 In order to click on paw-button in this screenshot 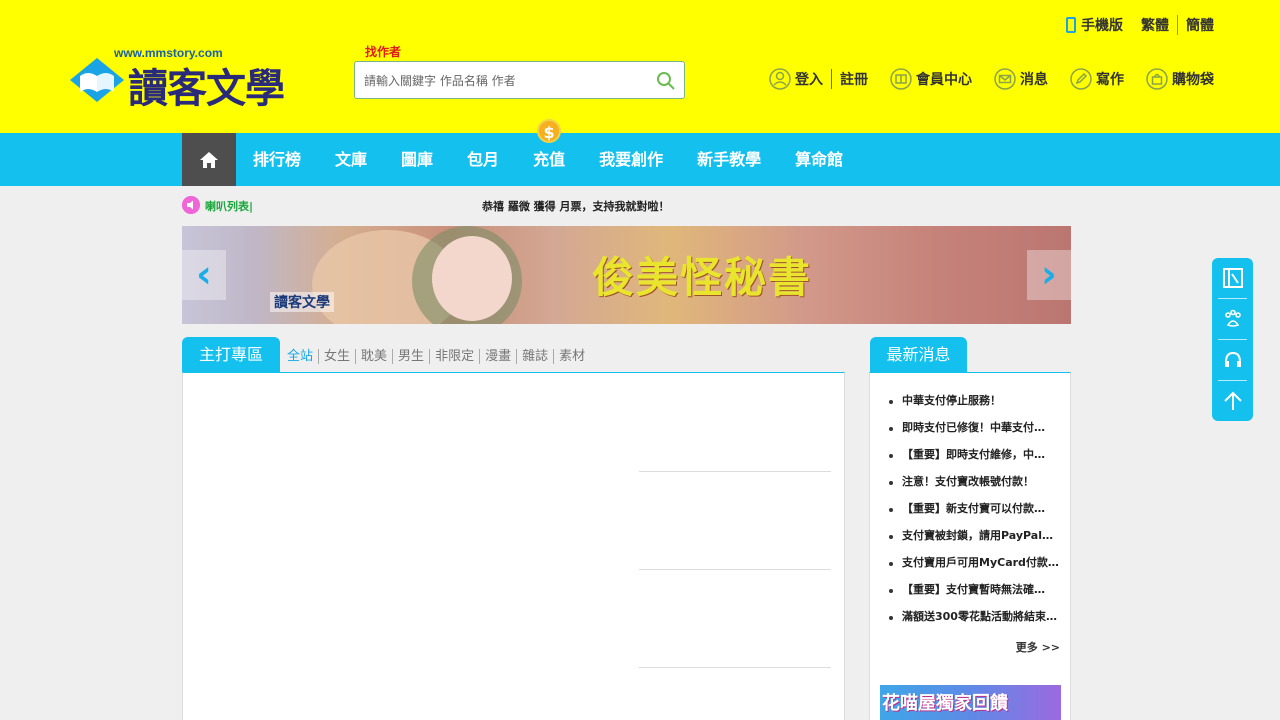, I will do `click(1232, 319)`.